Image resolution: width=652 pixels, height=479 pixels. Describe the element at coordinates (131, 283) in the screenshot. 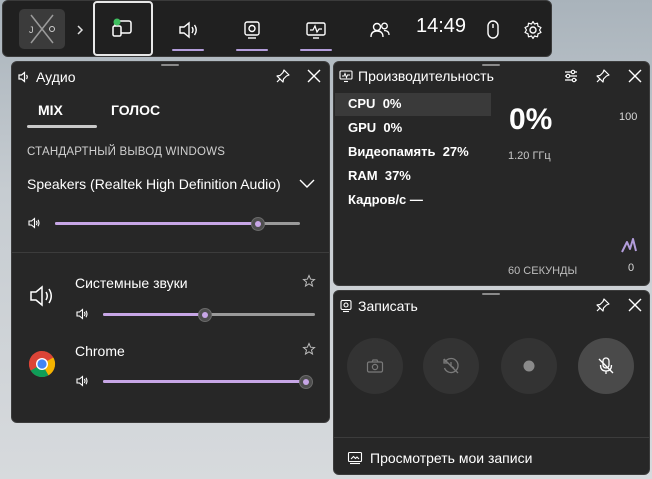

I see `app-name-system-sounds: Системные звуки` at that location.